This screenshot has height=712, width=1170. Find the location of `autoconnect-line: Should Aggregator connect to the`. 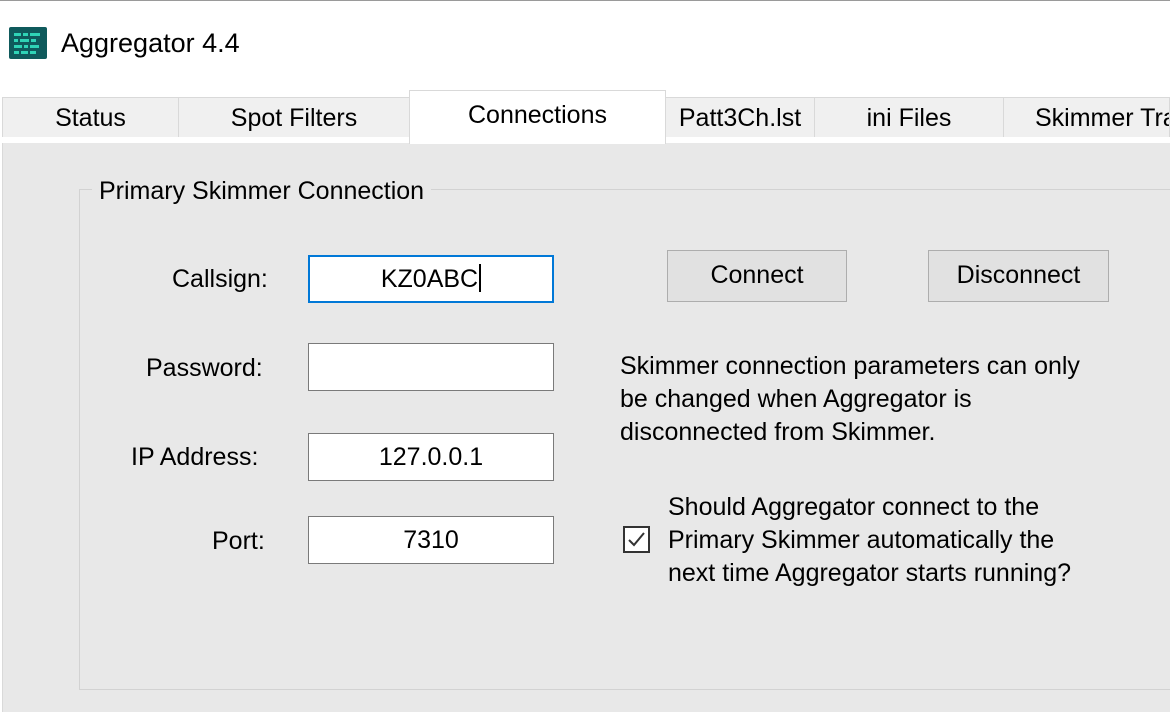

autoconnect-line: Should Aggregator connect to the is located at coordinates (854, 507).